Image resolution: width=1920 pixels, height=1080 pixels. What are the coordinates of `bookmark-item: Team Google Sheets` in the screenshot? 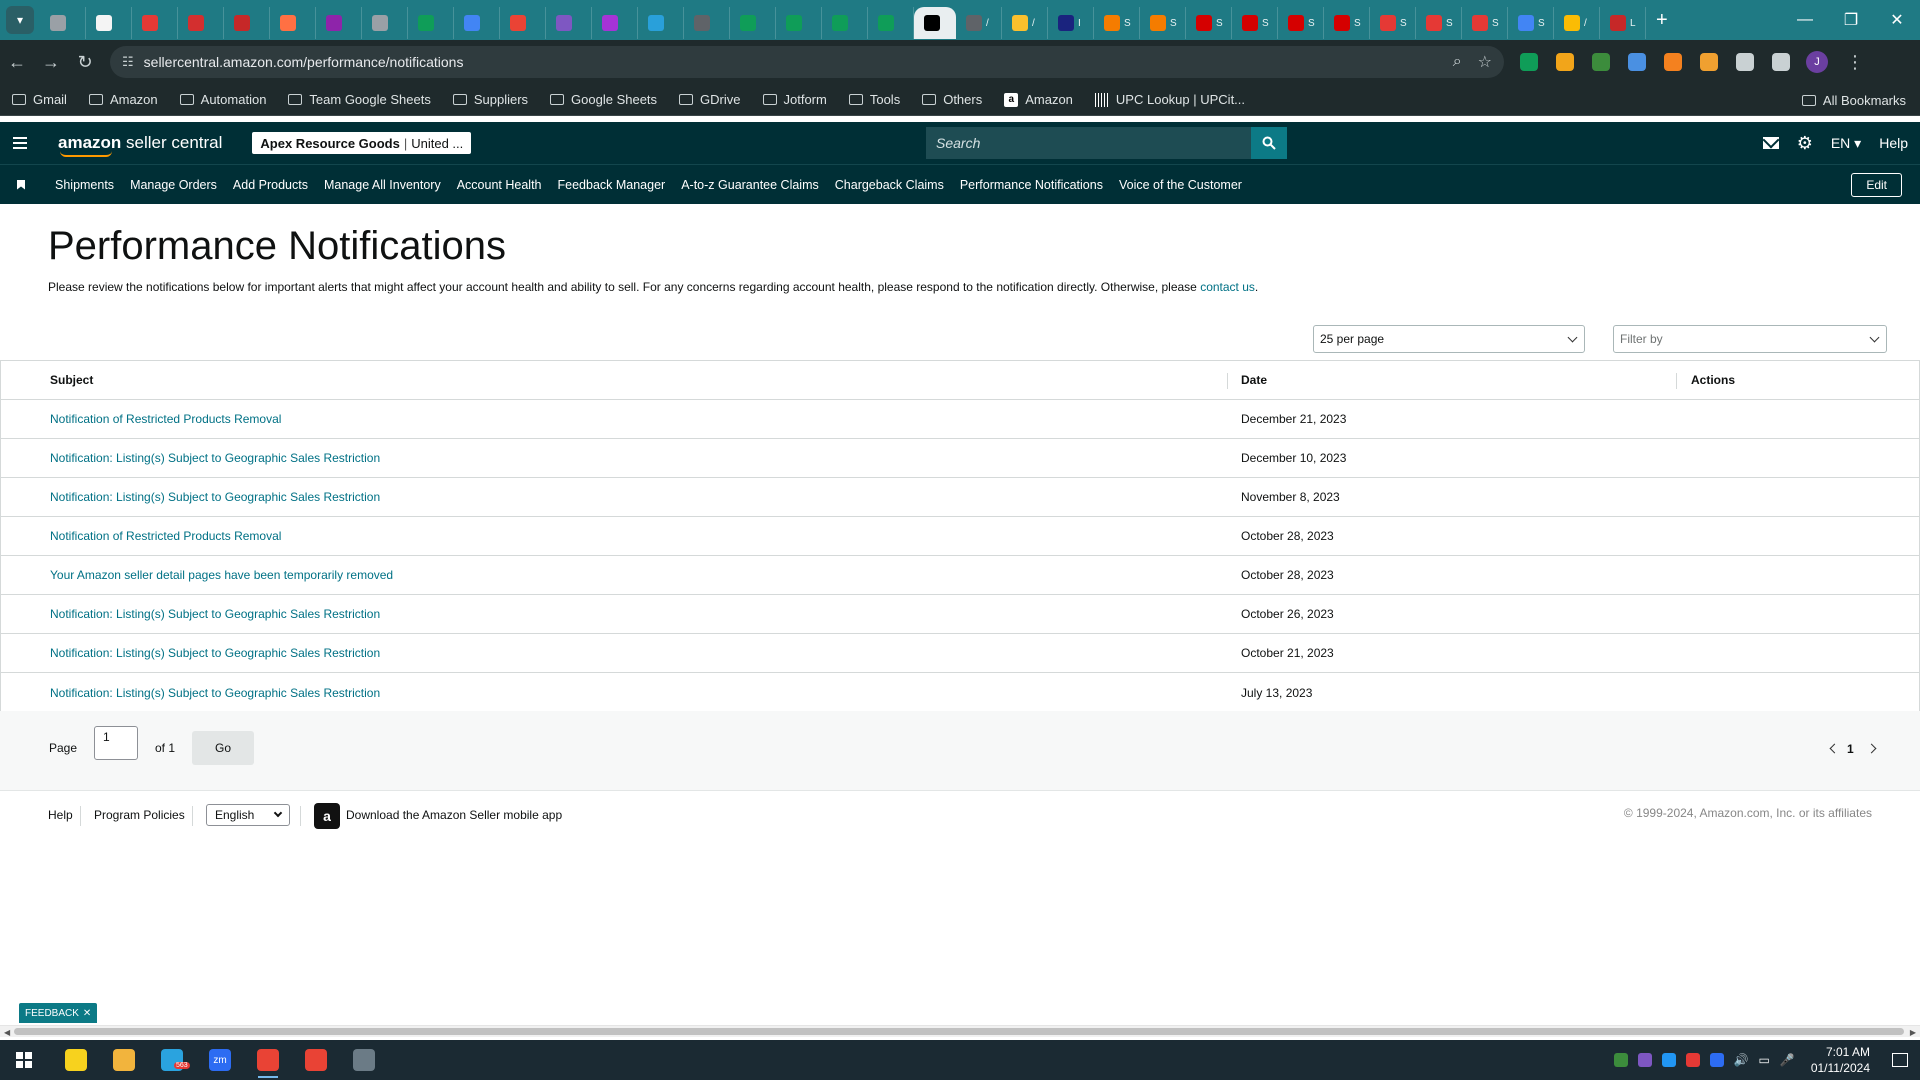 It's located at (359, 99).